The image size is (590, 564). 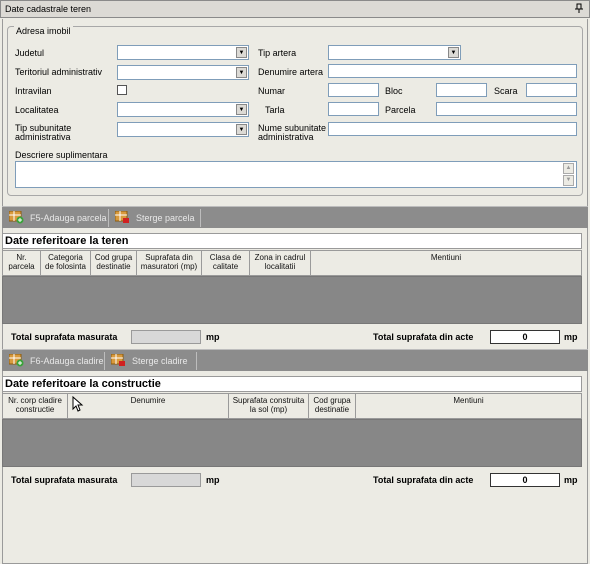 What do you see at coordinates (295, 9) in the screenshot?
I see `panel-titlebar: Date cadastrale teren` at bounding box center [295, 9].